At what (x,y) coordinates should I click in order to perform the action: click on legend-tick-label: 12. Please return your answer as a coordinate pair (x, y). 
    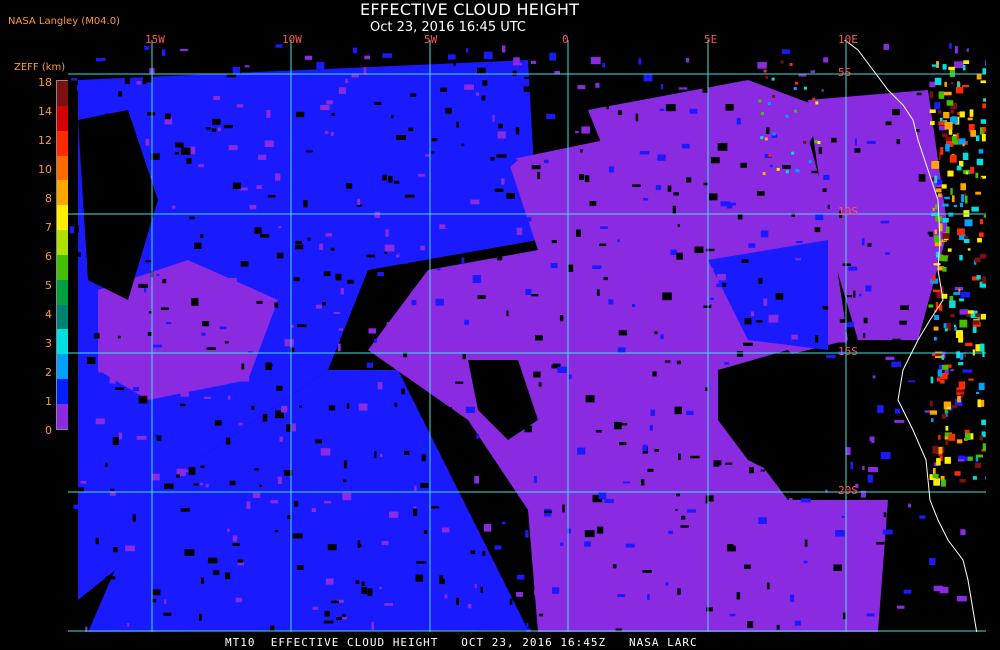
    Looking at the image, I should click on (45, 140).